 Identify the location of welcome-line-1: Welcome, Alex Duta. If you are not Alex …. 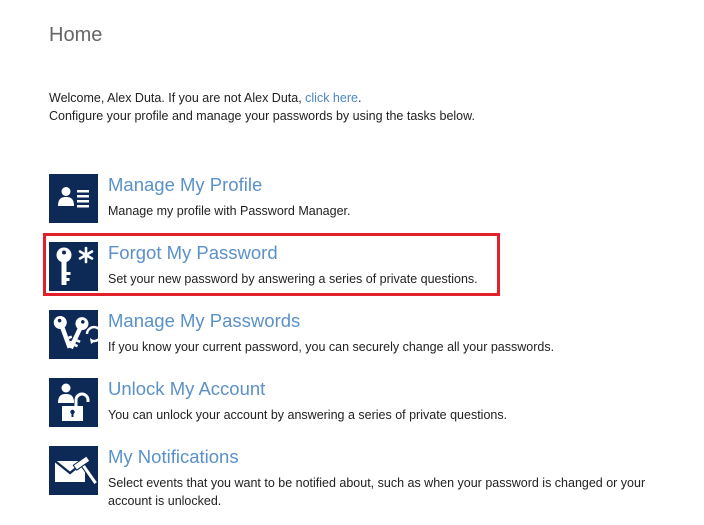
(262, 98).